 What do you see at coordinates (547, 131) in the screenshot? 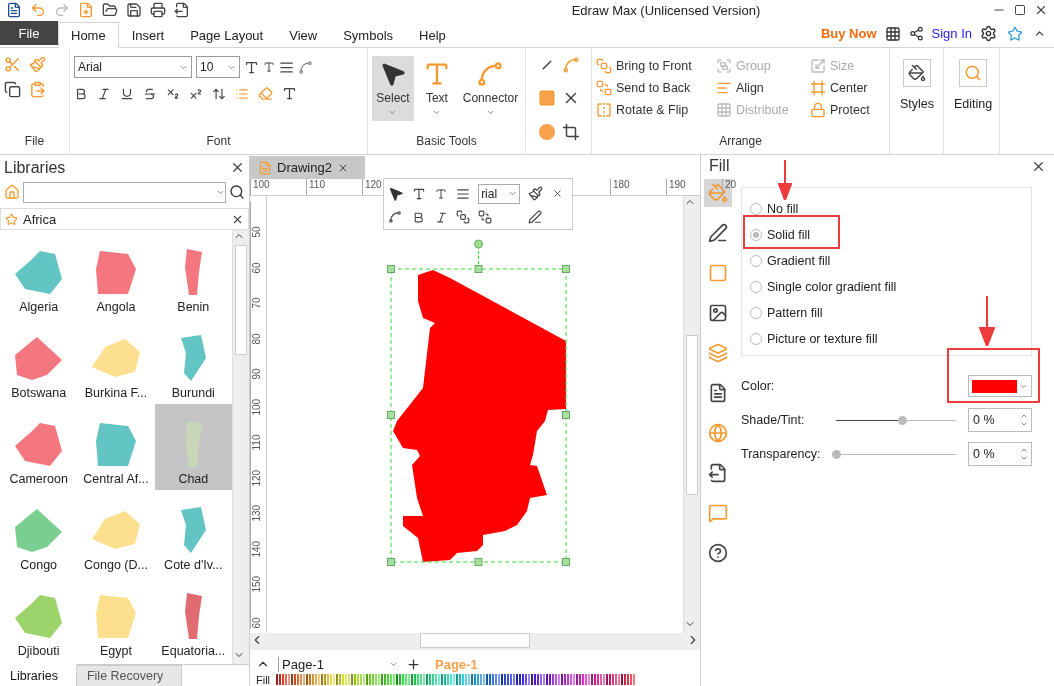
I see `ellipse-icon` at bounding box center [547, 131].